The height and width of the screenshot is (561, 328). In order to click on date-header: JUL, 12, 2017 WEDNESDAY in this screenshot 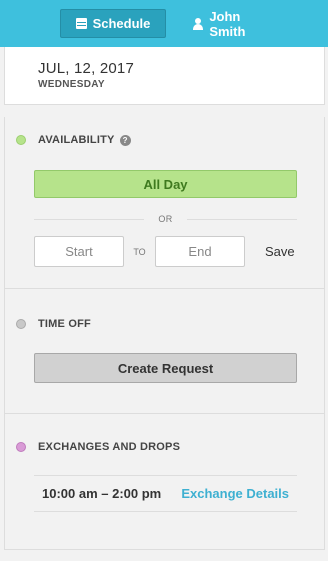, I will do `click(164, 76)`.